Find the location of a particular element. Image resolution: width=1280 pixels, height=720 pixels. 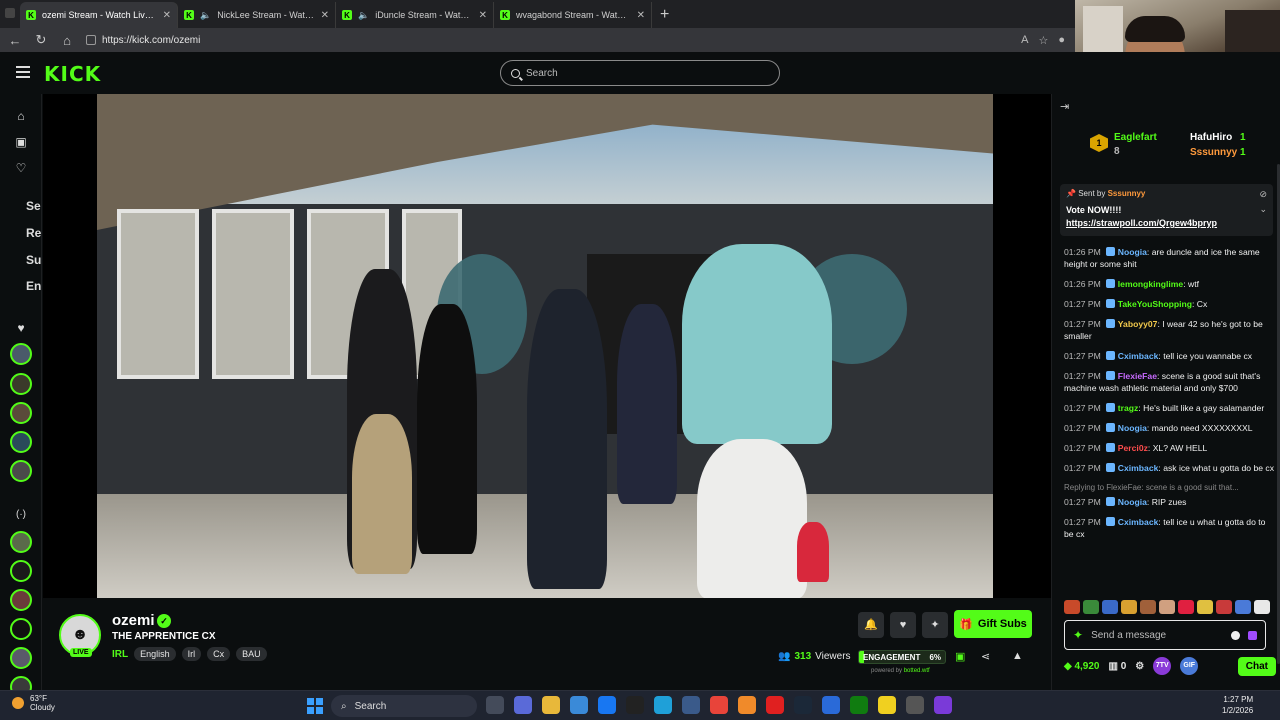

following-icon: ♡ is located at coordinates (21, 168).